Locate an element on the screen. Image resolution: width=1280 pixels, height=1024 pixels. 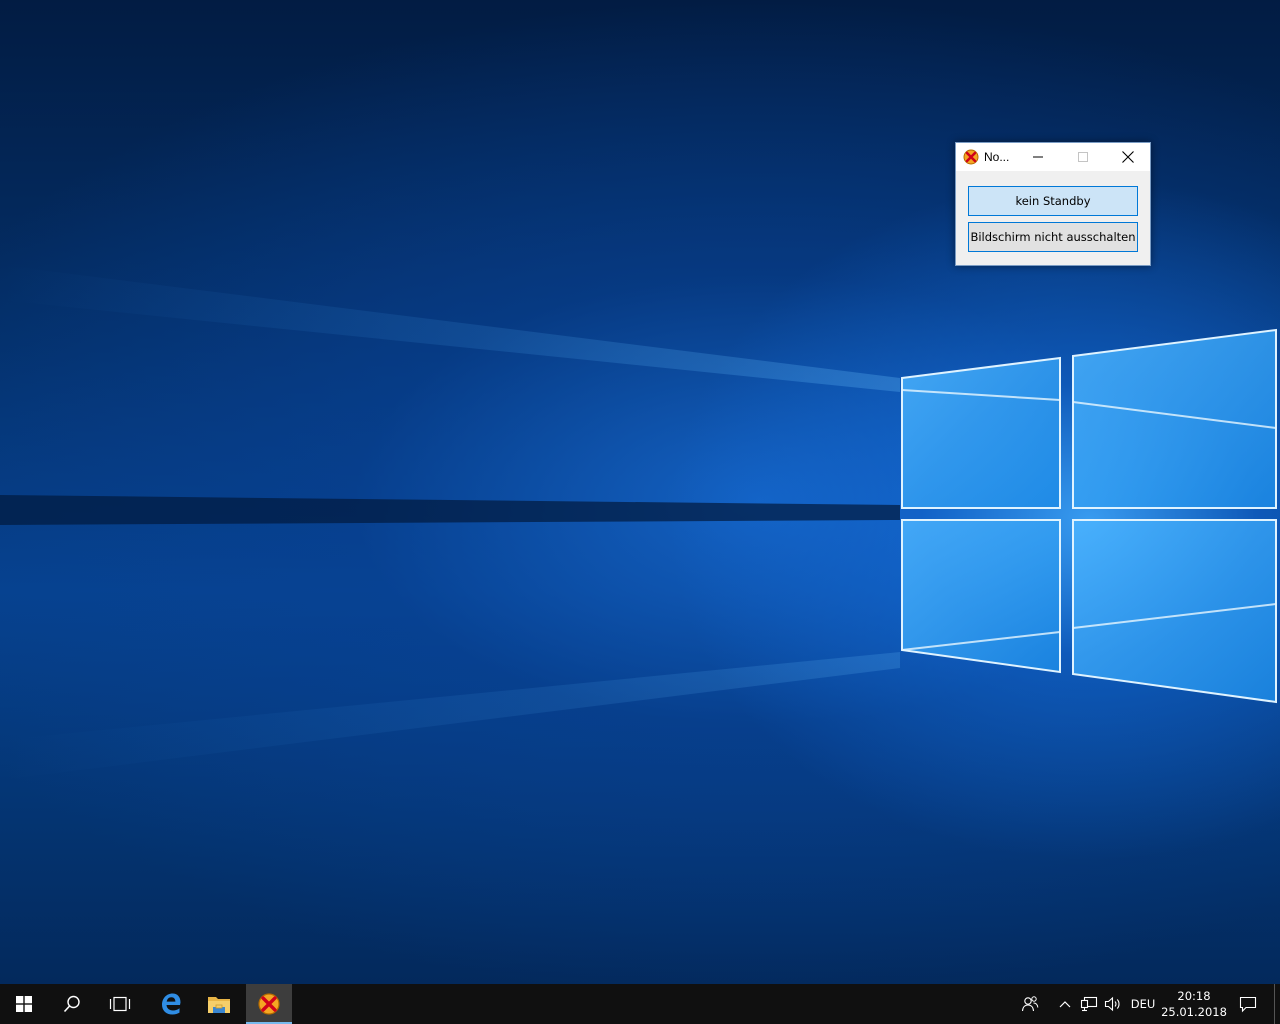
volume-button is located at coordinates (1113, 1004).